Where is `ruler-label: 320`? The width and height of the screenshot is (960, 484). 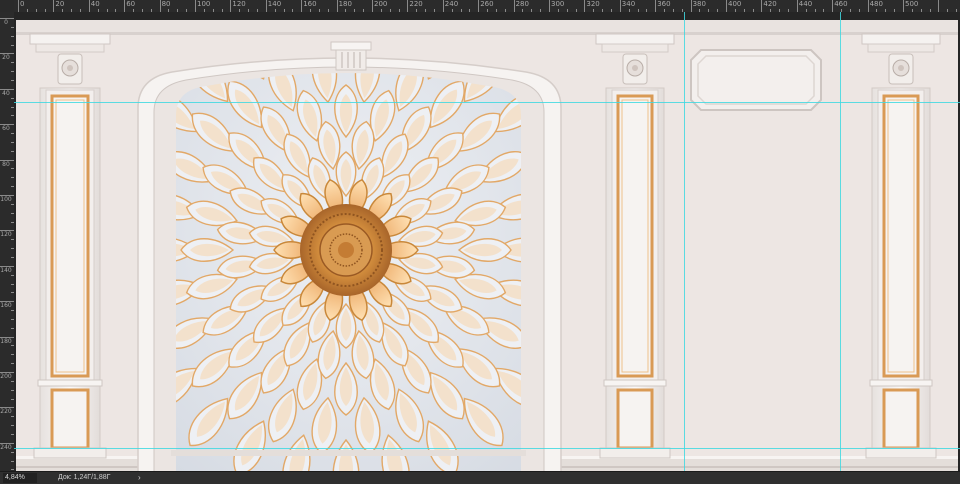
ruler-label: 320 is located at coordinates (593, 4).